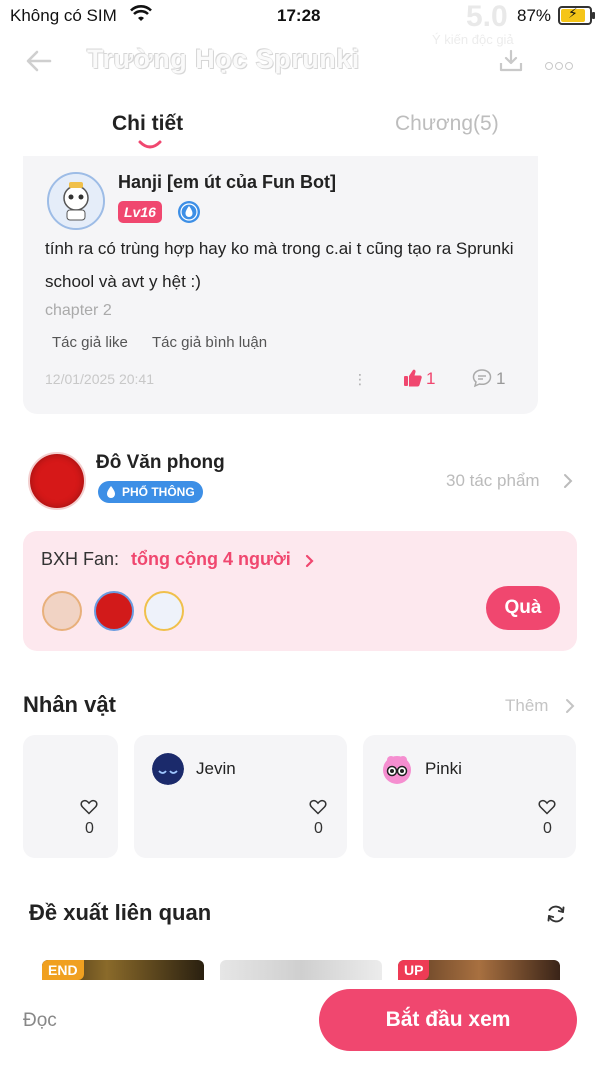 Image resolution: width=600 pixels, height=1067 pixels. I want to click on back-arrow-icon, so click(39, 61).